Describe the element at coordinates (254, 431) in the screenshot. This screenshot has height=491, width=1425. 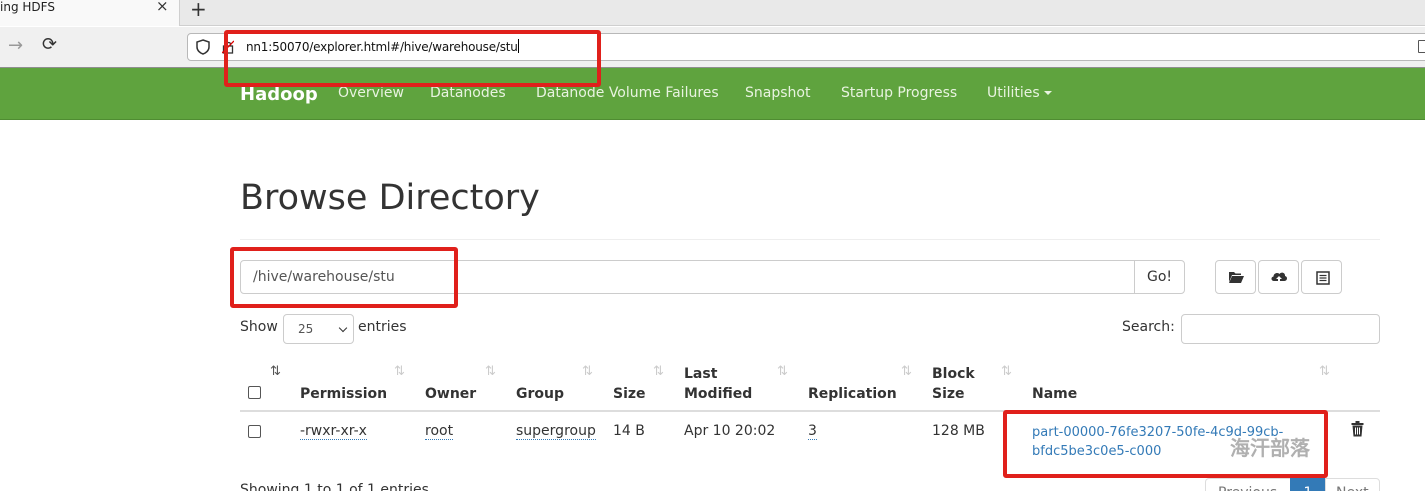
I see `row-select-checkbox` at that location.